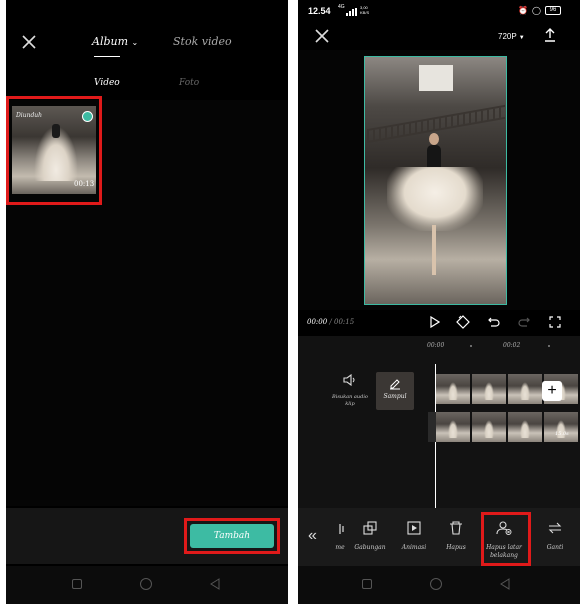 Image resolution: width=586 pixels, height=614 pixels. Describe the element at coordinates (506, 539) in the screenshot. I see `highlight-remove-background` at that location.